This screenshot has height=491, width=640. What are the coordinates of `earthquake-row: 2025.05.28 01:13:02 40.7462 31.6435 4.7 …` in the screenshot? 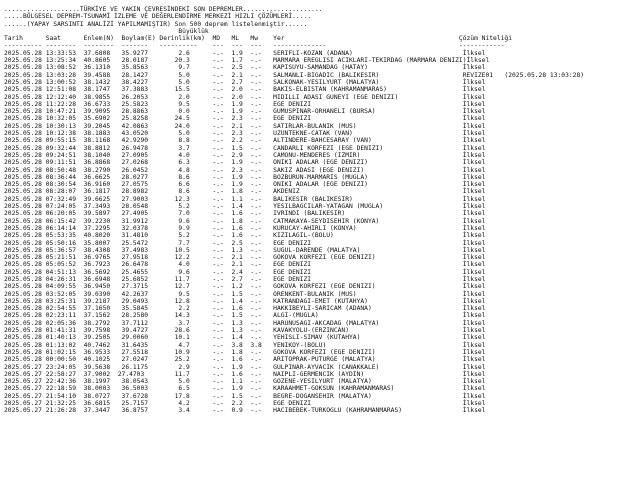 It's located at (245, 345).